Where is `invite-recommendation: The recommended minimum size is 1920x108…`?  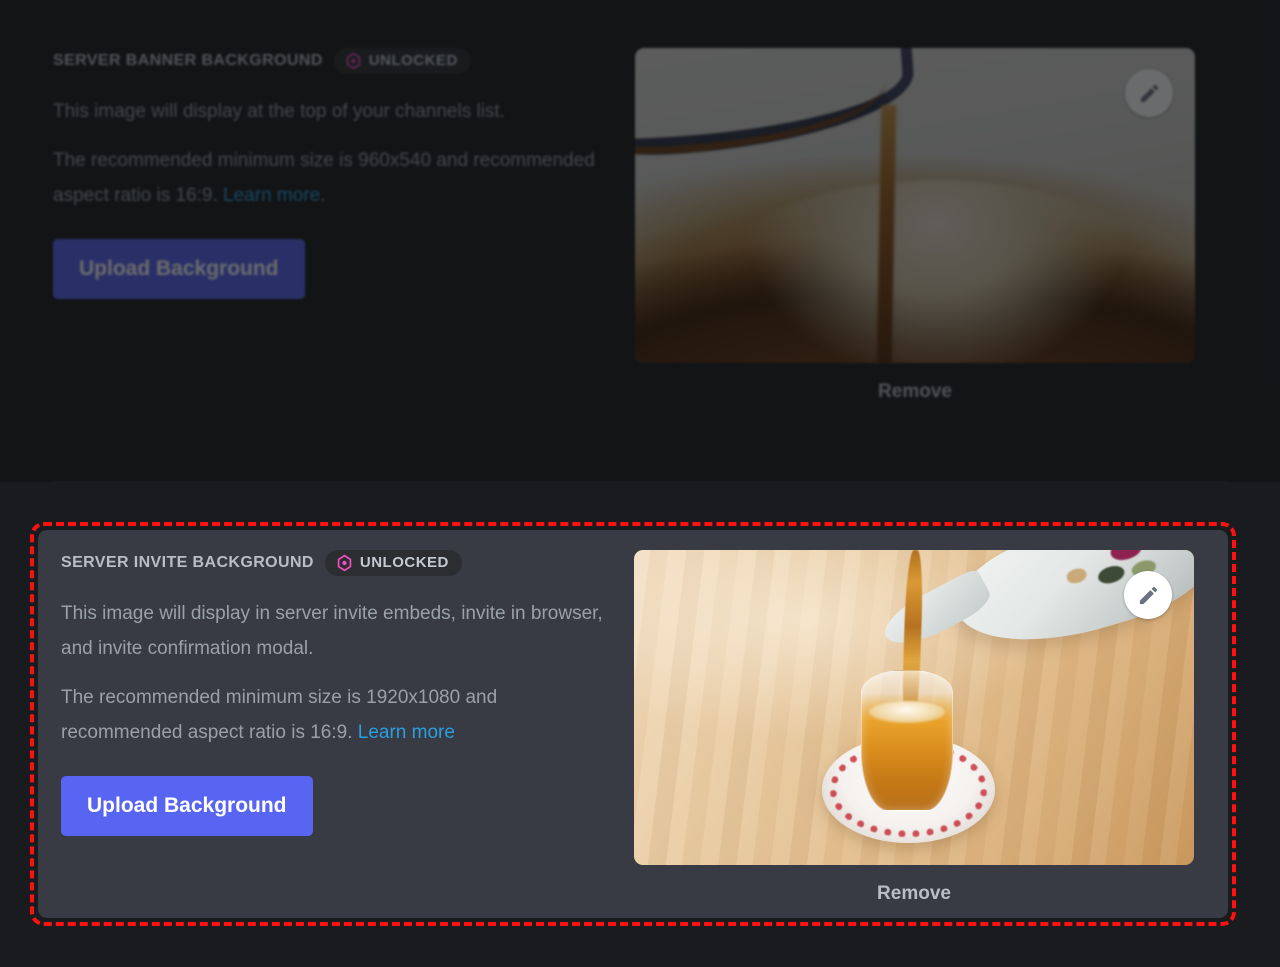 invite-recommendation: The recommended minimum size is 1920x108… is located at coordinates (341, 715).